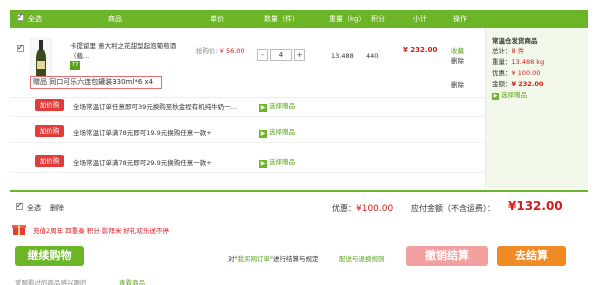 Image resolution: width=610 pixels, height=285 pixels. Describe the element at coordinates (535, 206) in the screenshot. I see `footer-payable: ¥132.00` at that location.